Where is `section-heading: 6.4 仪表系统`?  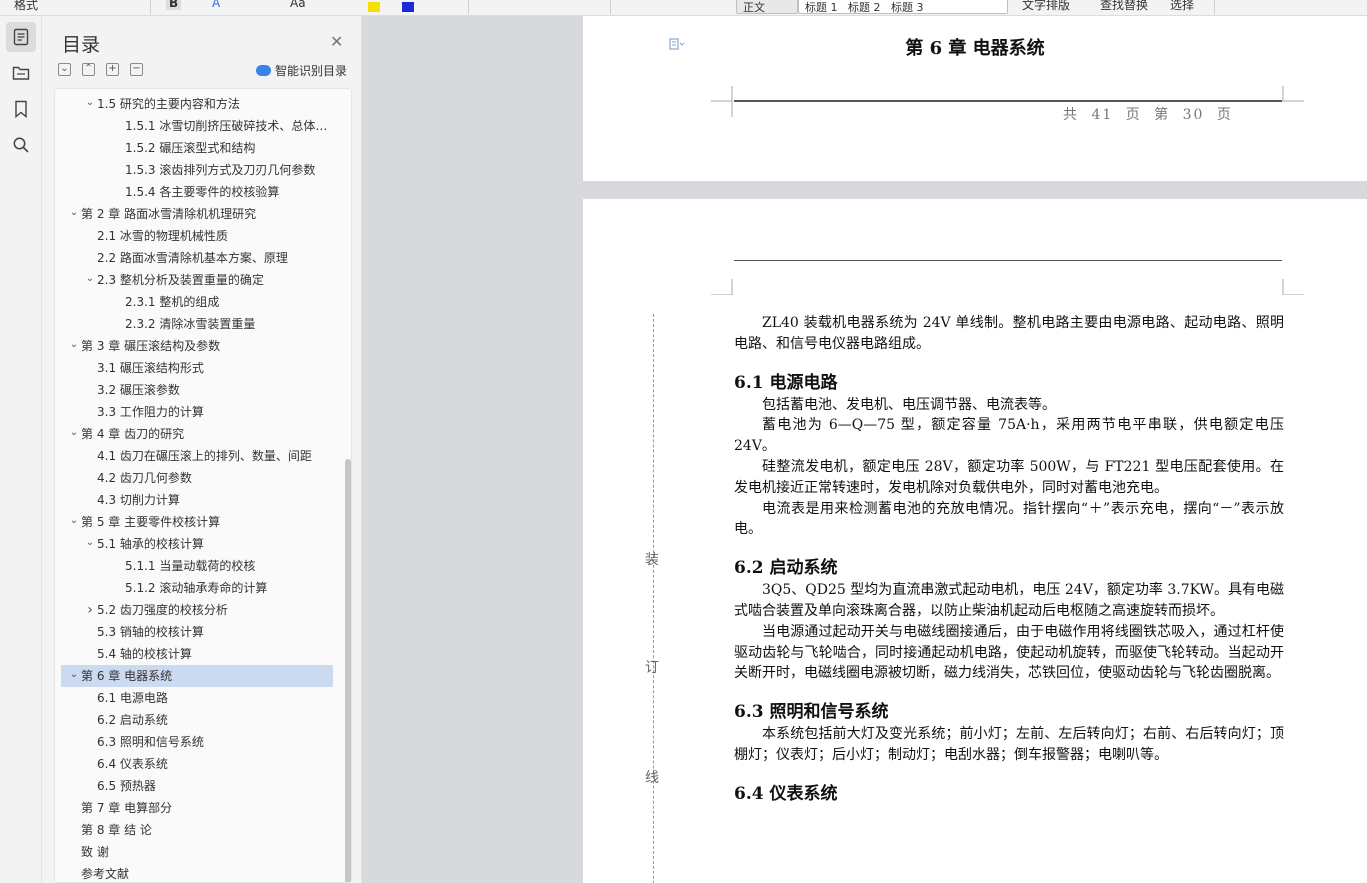 section-heading: 6.4 仪表系统 is located at coordinates (786, 793).